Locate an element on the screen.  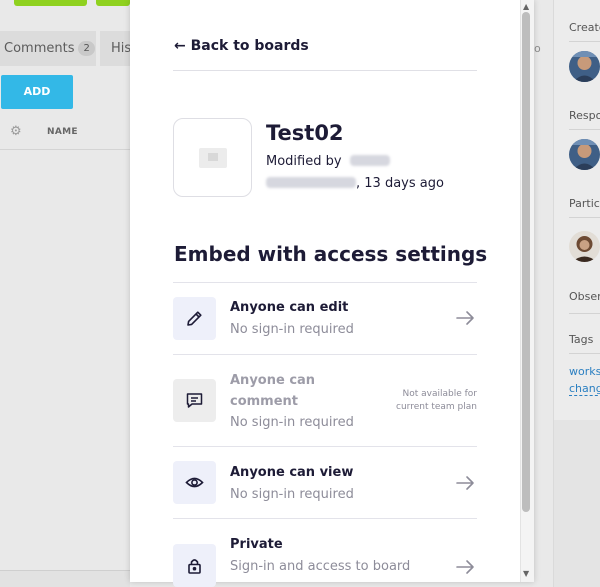
observers-label: Obser is located at coordinates (584, 296).